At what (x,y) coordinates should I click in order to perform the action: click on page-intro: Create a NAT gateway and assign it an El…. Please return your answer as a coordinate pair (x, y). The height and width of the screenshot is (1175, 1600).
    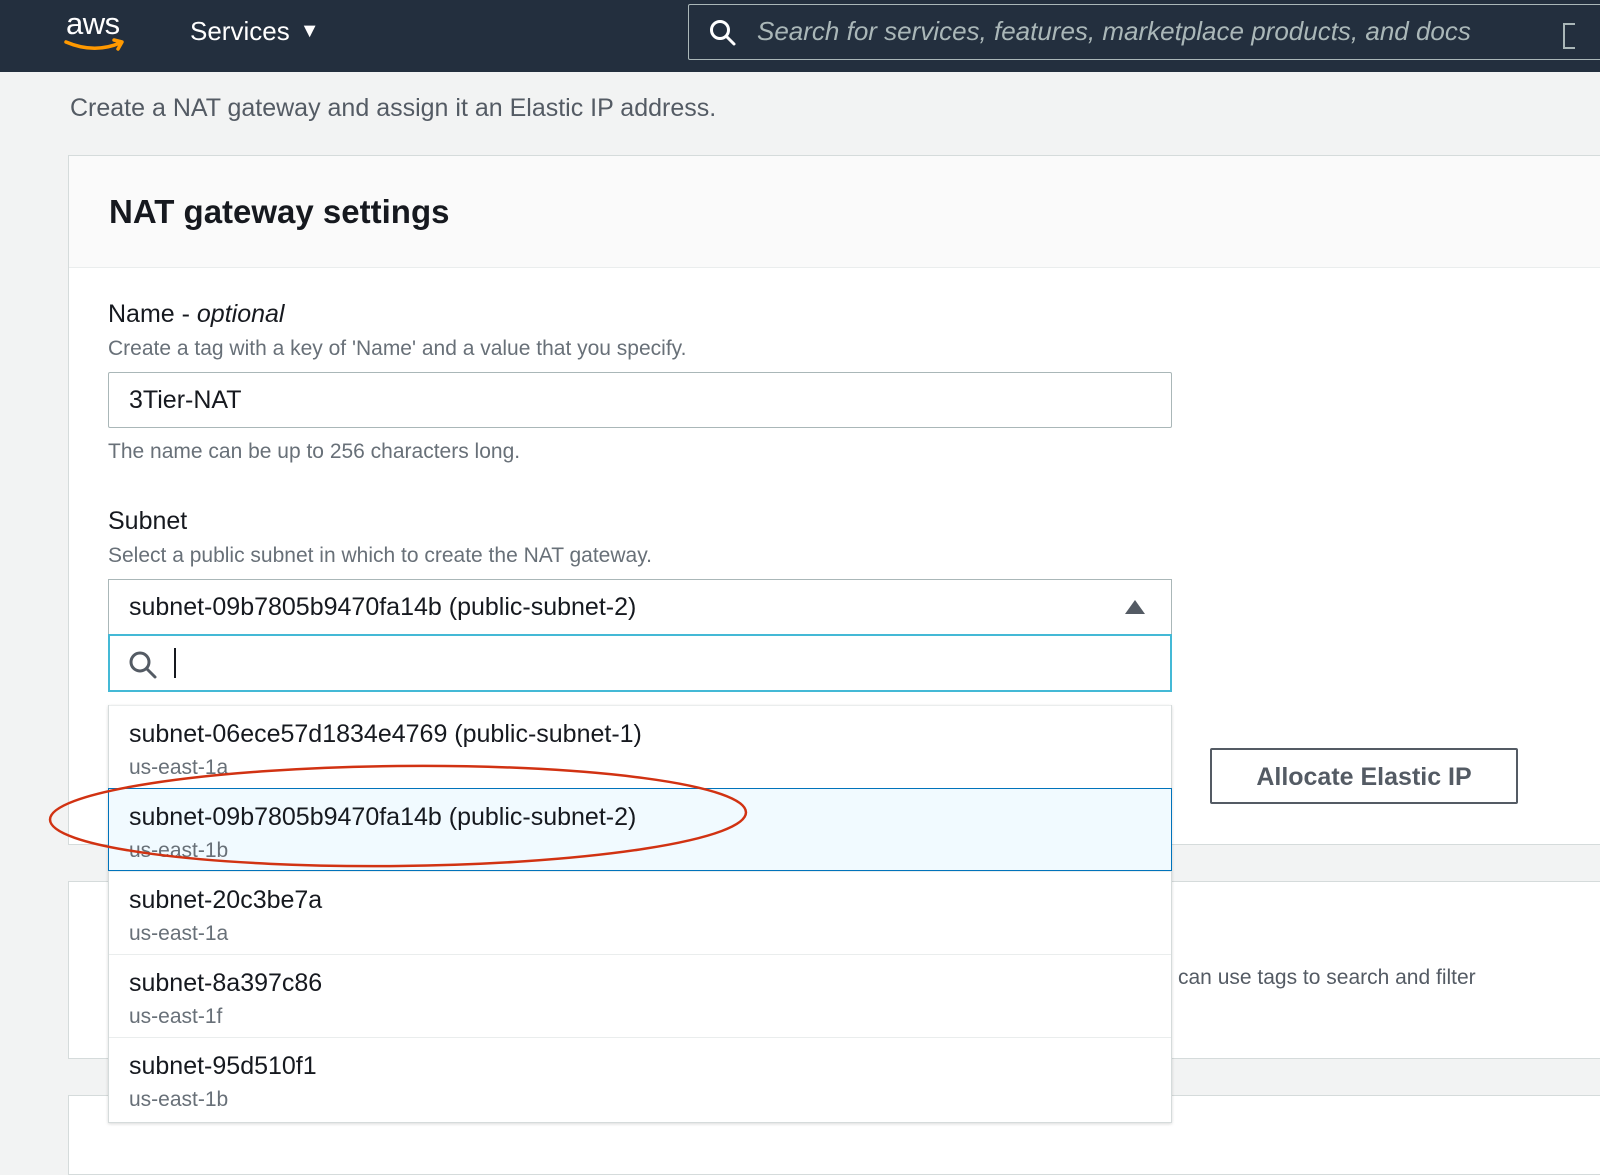
    Looking at the image, I should click on (393, 108).